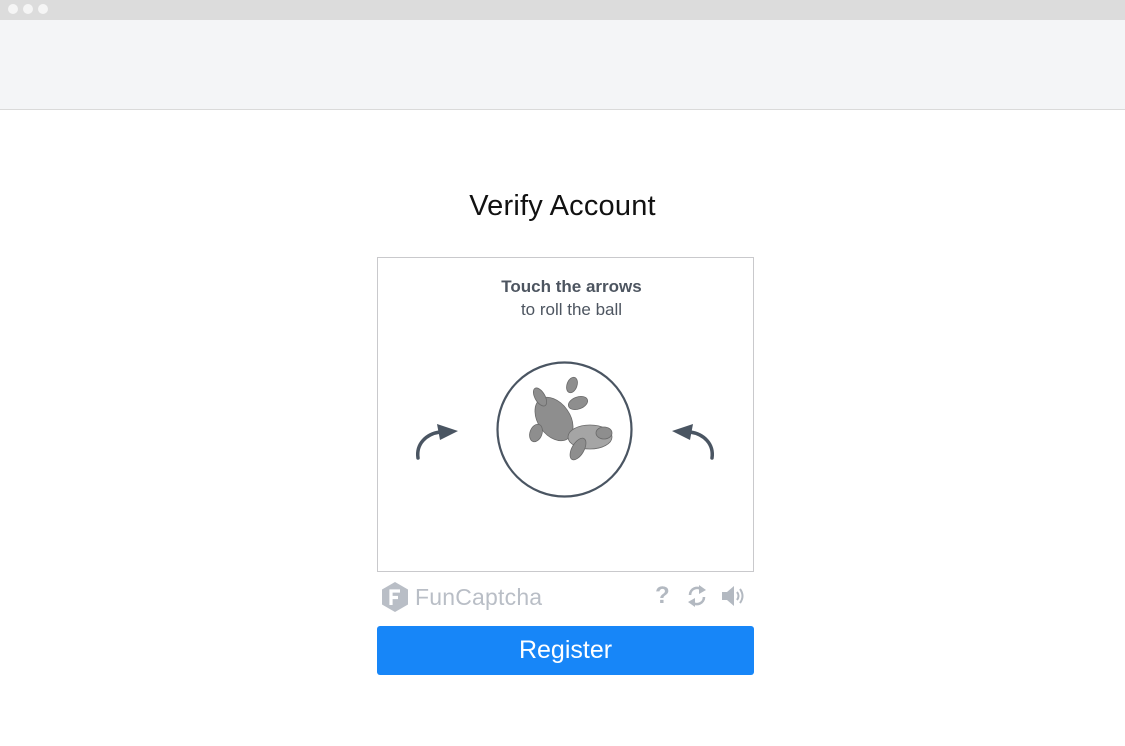 This screenshot has width=1125, height=746. I want to click on page-title: Verify Account, so click(562, 206).